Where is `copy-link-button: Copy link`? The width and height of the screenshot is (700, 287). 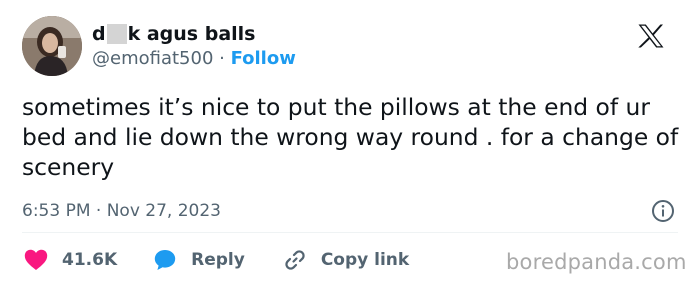
copy-link-button: Copy link is located at coordinates (346, 260).